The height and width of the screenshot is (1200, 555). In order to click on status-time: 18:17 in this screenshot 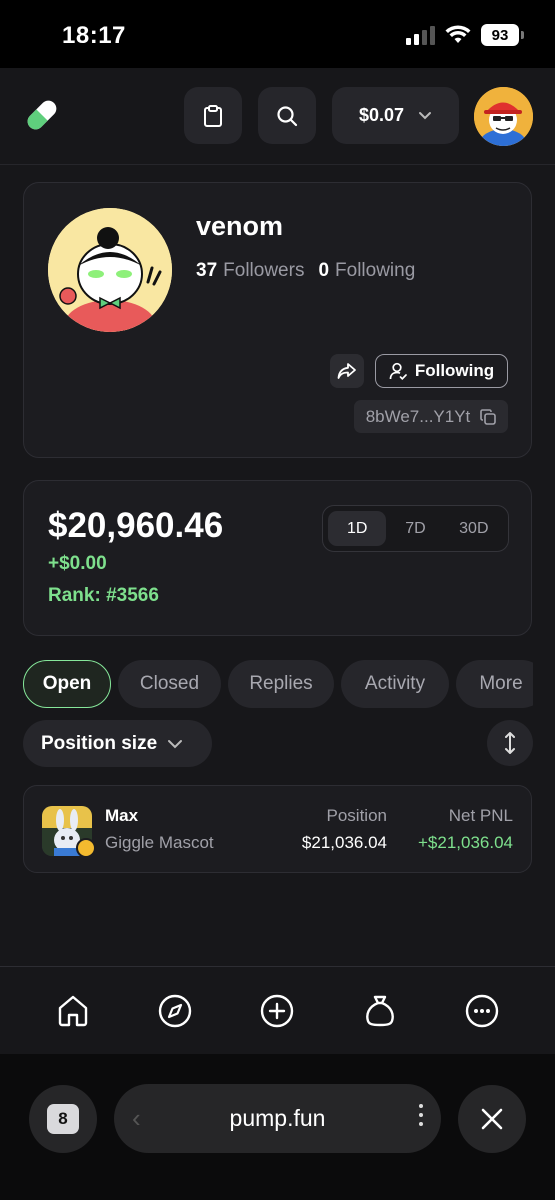, I will do `click(94, 35)`.